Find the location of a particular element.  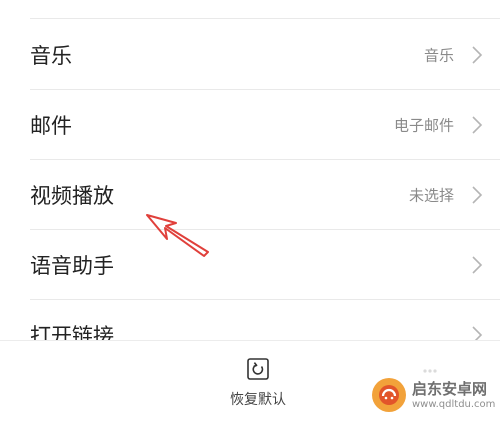

annotation-arrow-icon is located at coordinates (177, 235).